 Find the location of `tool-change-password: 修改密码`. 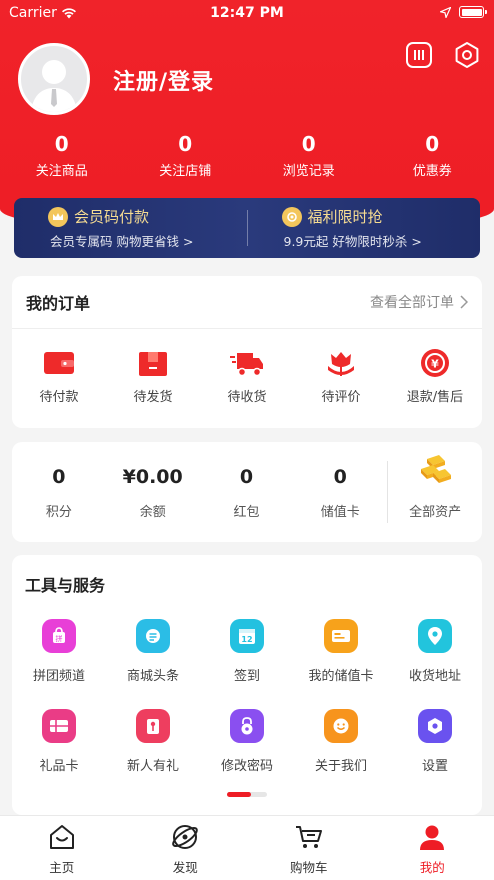

tool-change-password: 修改密码 is located at coordinates (247, 754).